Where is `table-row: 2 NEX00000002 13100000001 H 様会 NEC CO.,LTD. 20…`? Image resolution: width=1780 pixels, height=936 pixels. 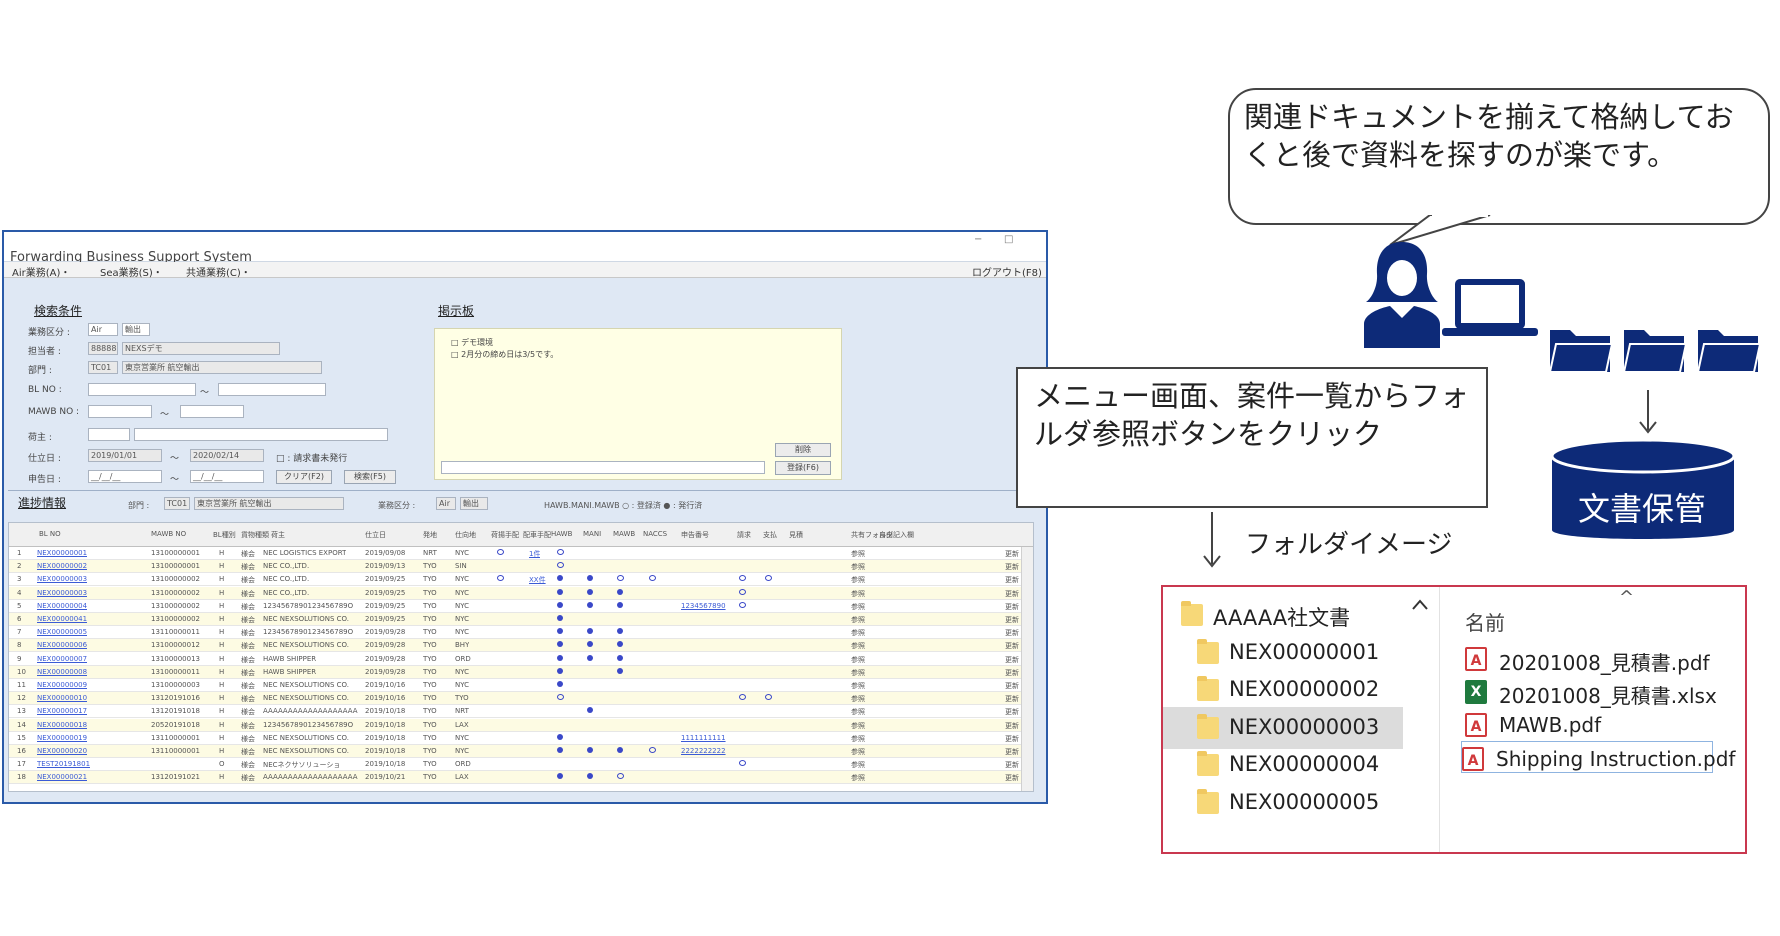
table-row: 2 NEX00000002 13100000001 H 様会 NEC CO.,LTD. 20… is located at coordinates (521, 567).